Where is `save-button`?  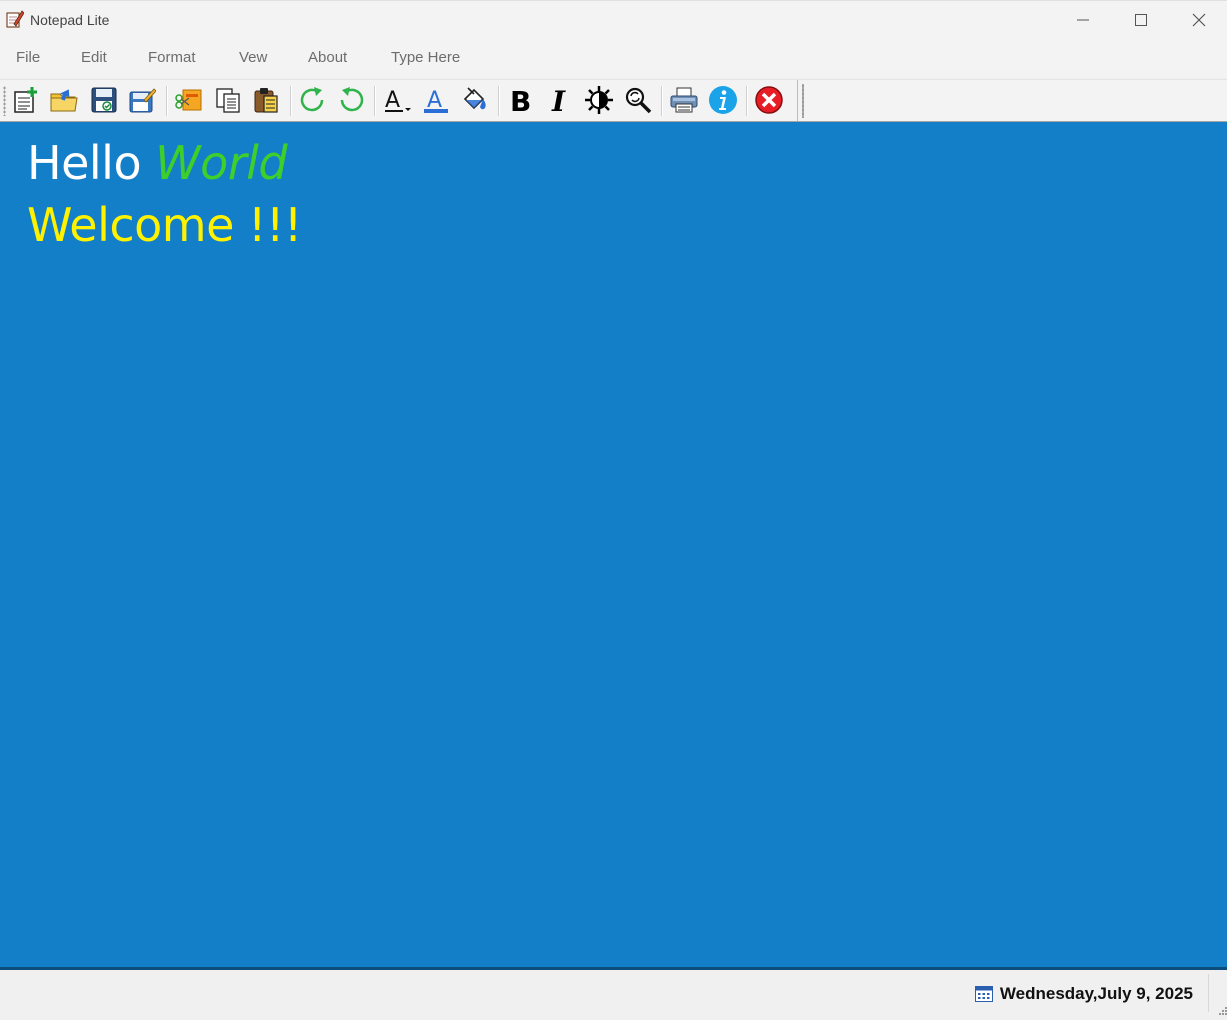 save-button is located at coordinates (104, 100).